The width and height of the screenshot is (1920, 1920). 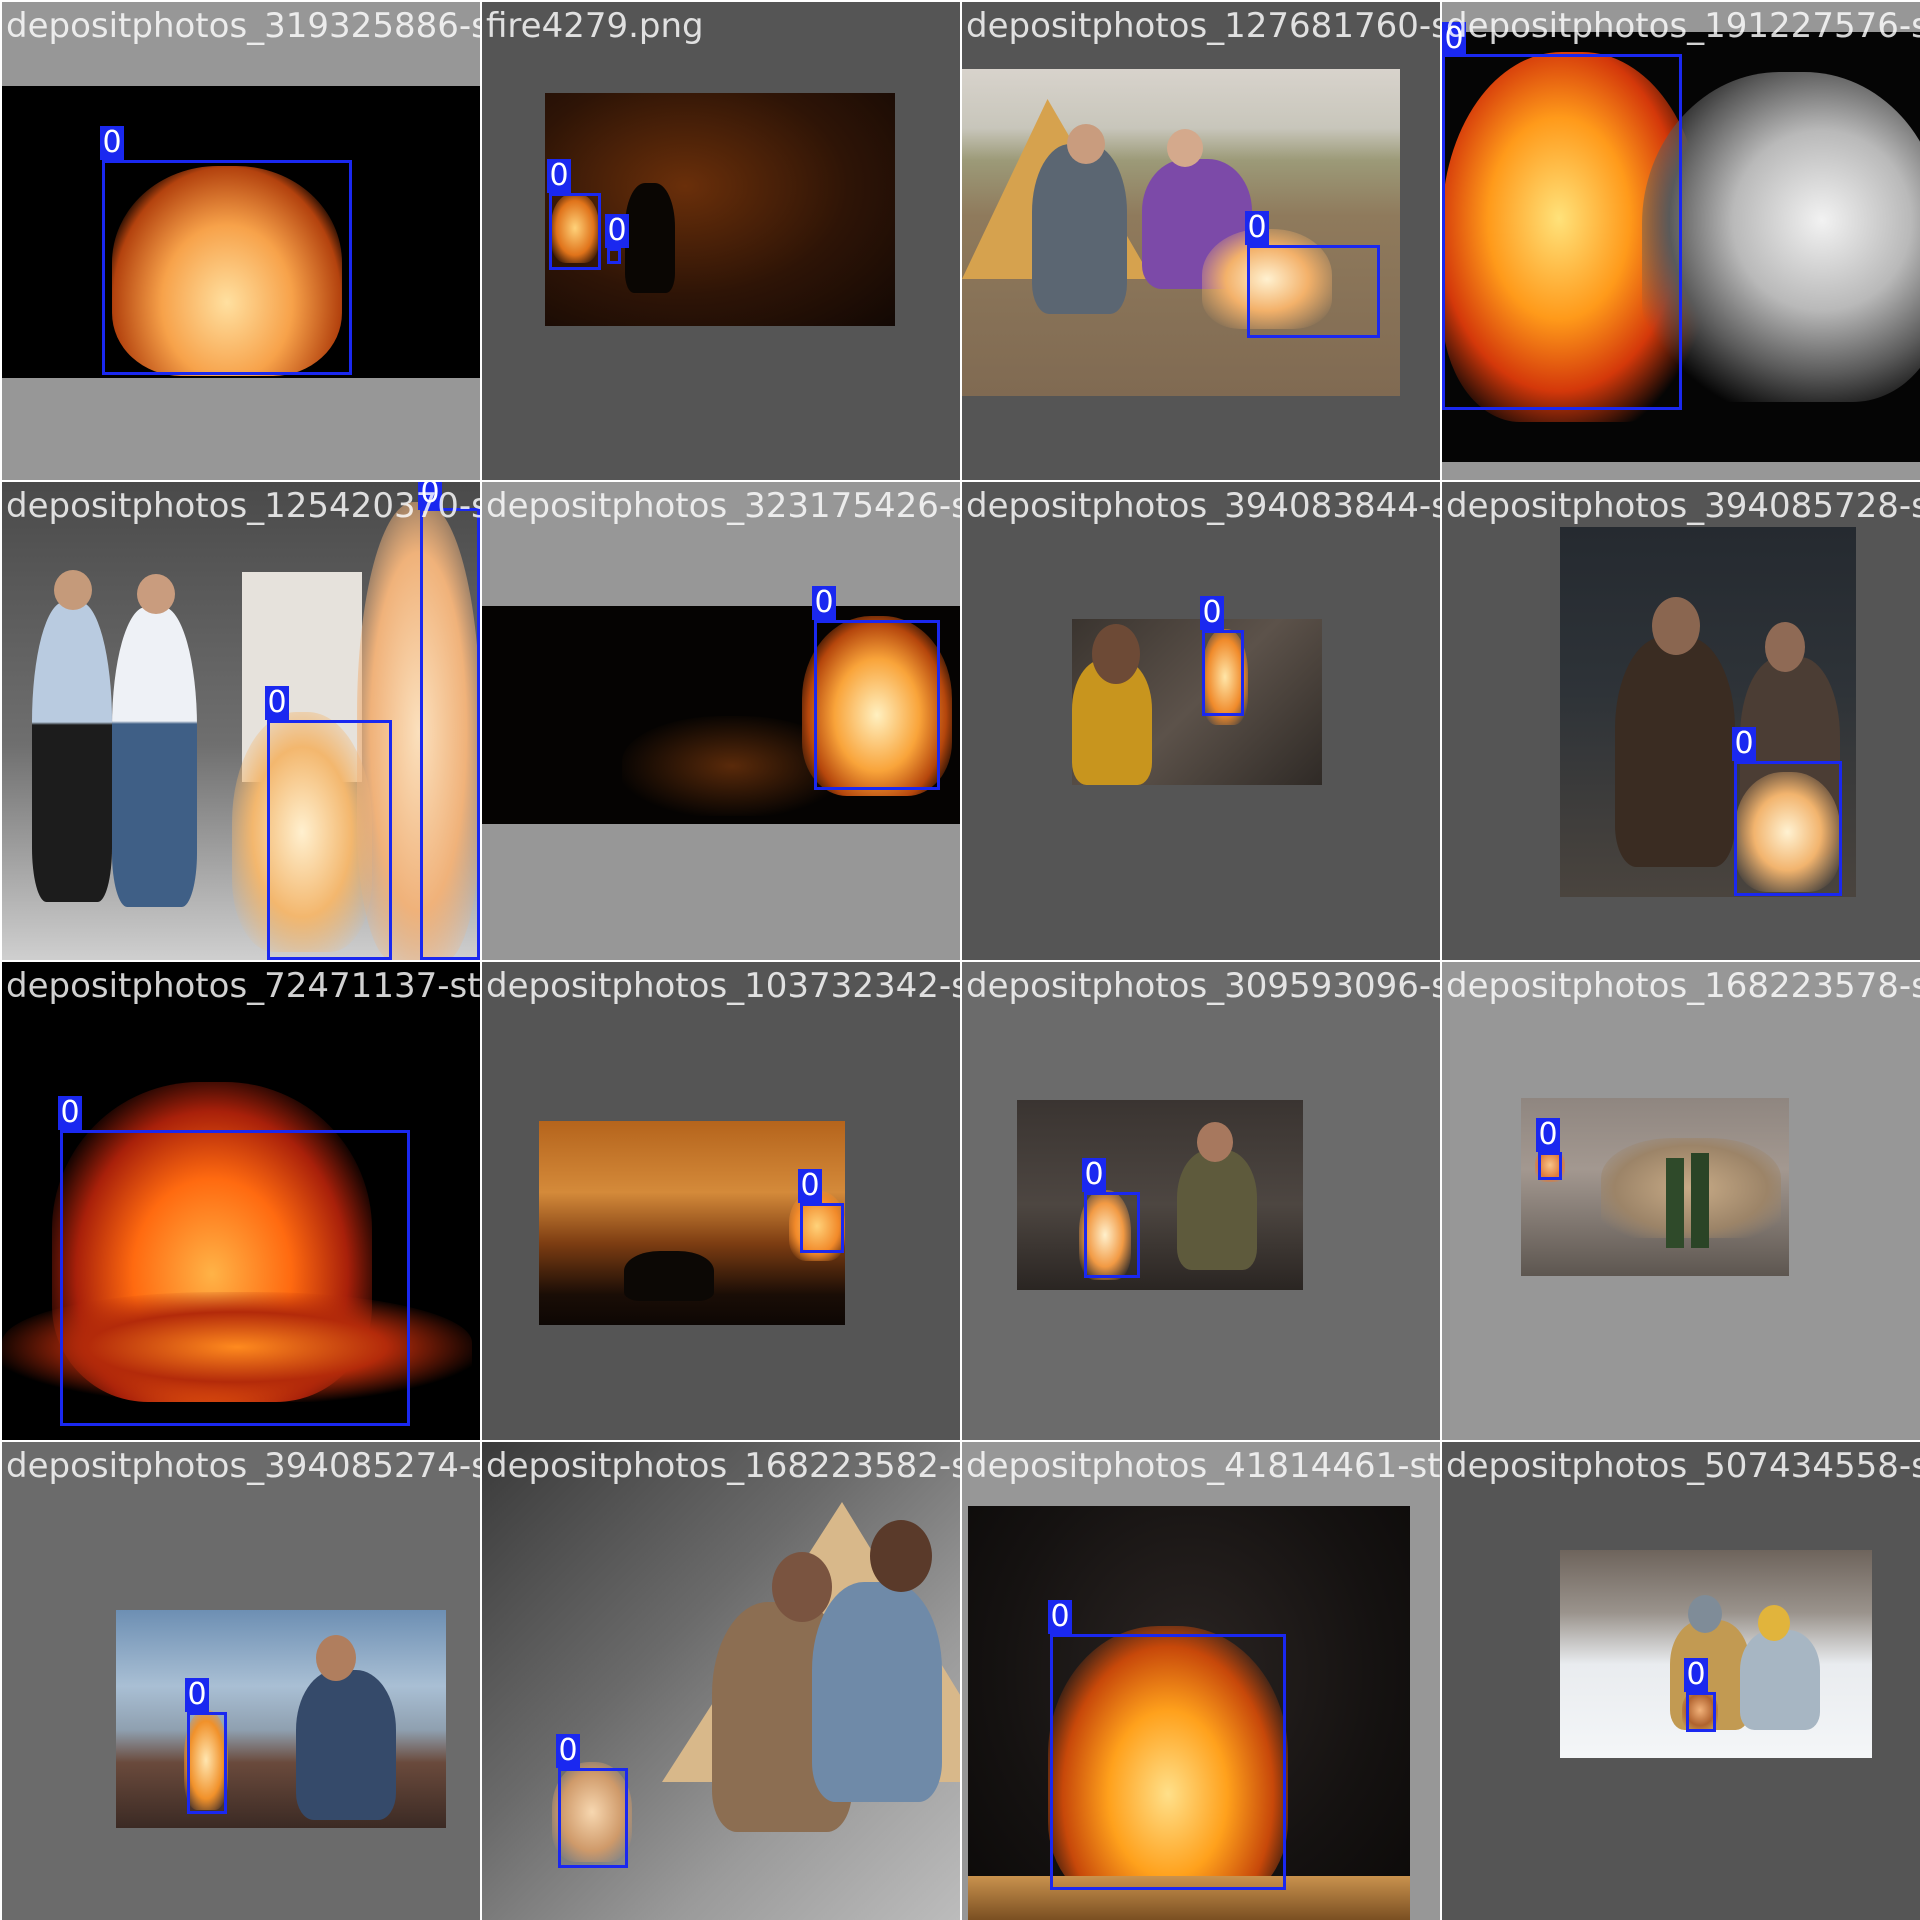 What do you see at coordinates (1203, 506) in the screenshot?
I see `filename-label: depositphotos_394083844-stock-photo-side` at bounding box center [1203, 506].